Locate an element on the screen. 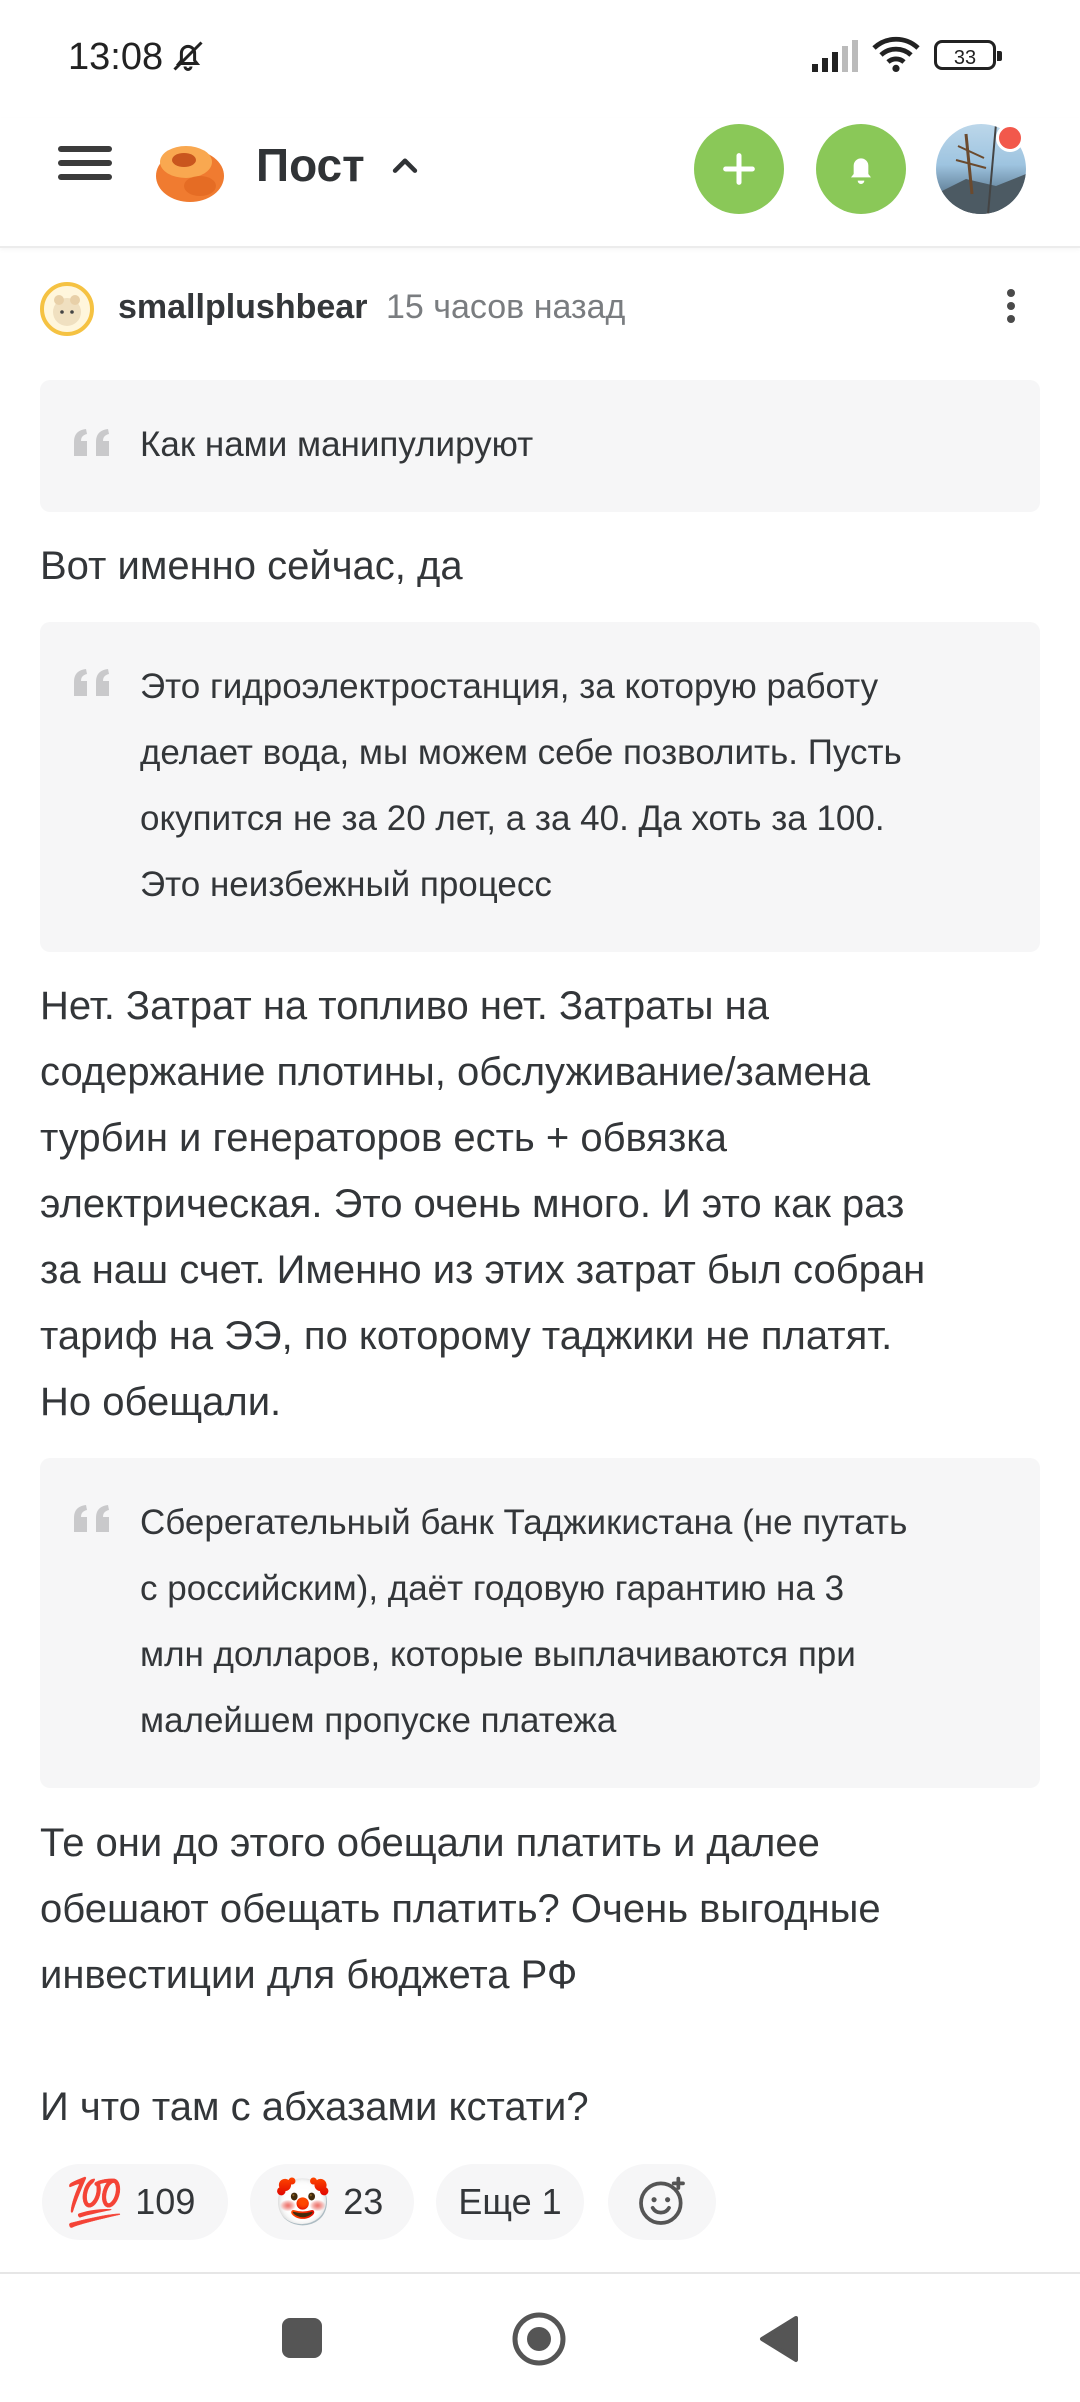  menu-button is located at coordinates (85, 169).